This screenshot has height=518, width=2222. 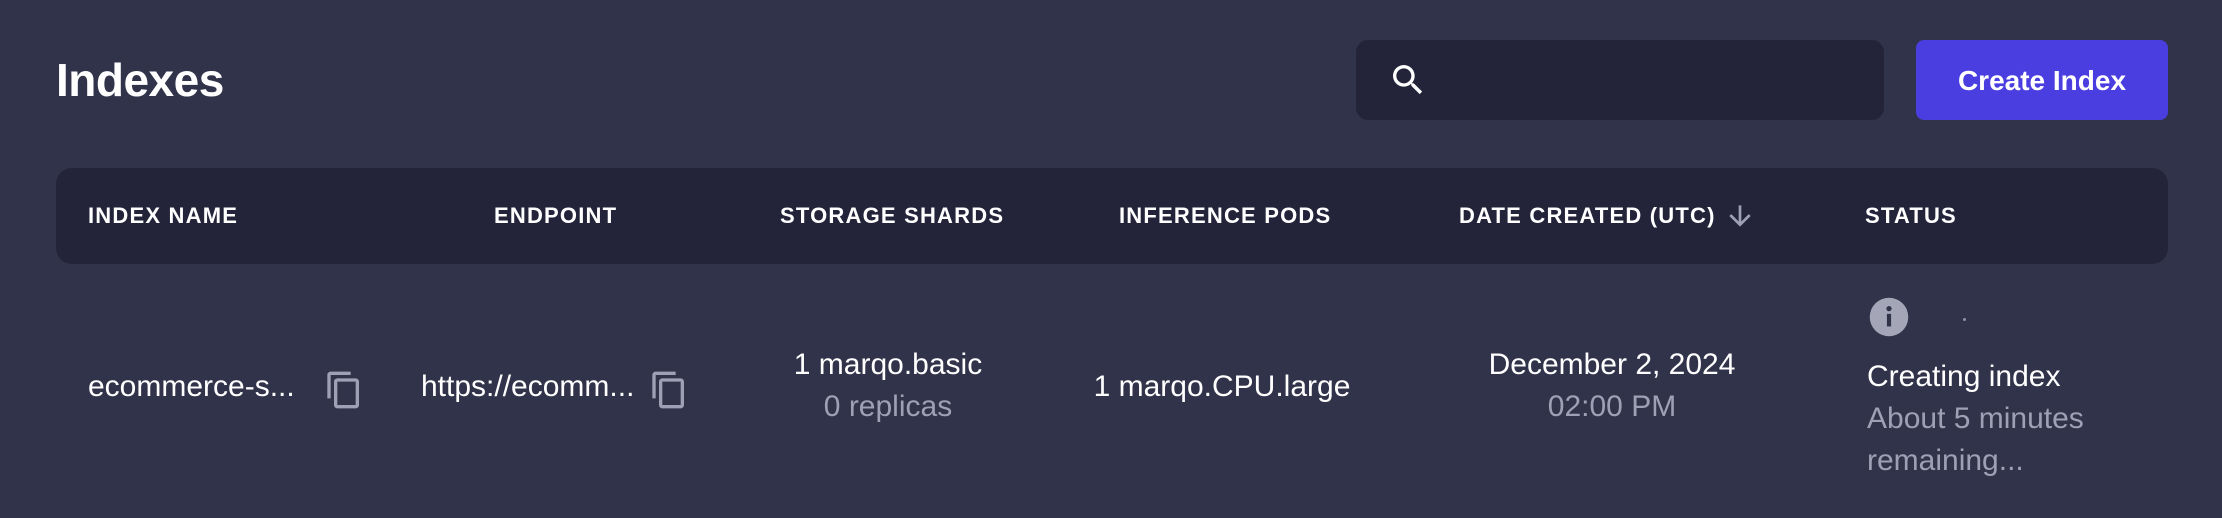 I want to click on date-created-value: December 2, 2024, so click(x=1612, y=364).